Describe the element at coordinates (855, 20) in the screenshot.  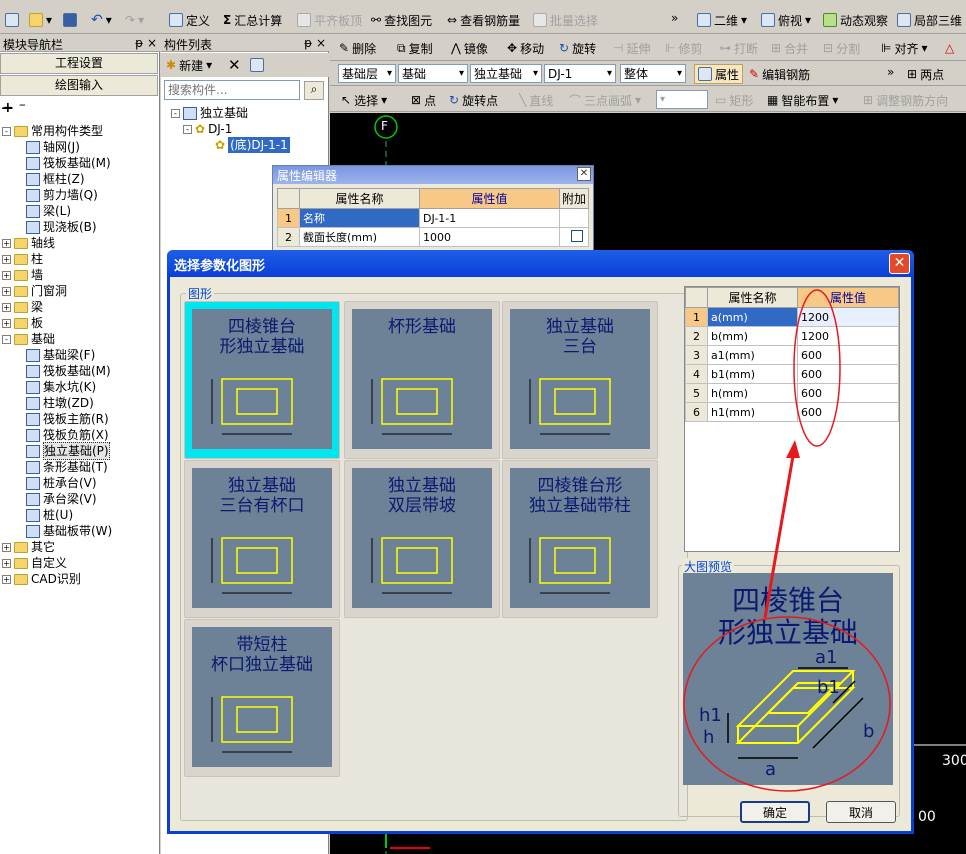
I see `dynamic-observe-button: 动态观察` at that location.